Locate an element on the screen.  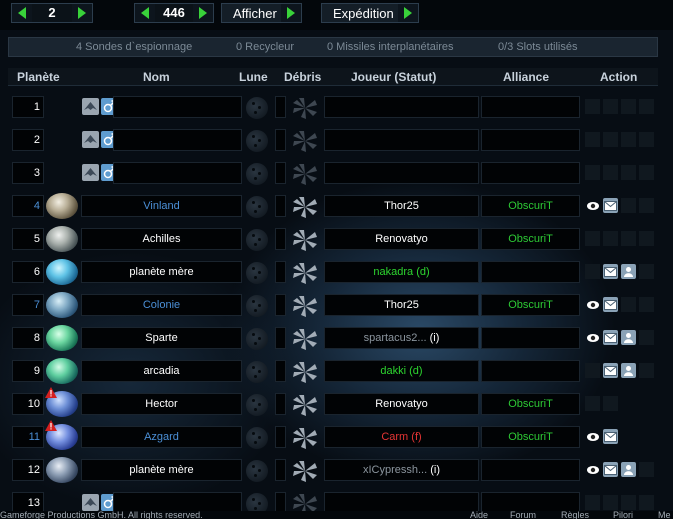
player-cell: Carm (f) is located at coordinates (401, 437).